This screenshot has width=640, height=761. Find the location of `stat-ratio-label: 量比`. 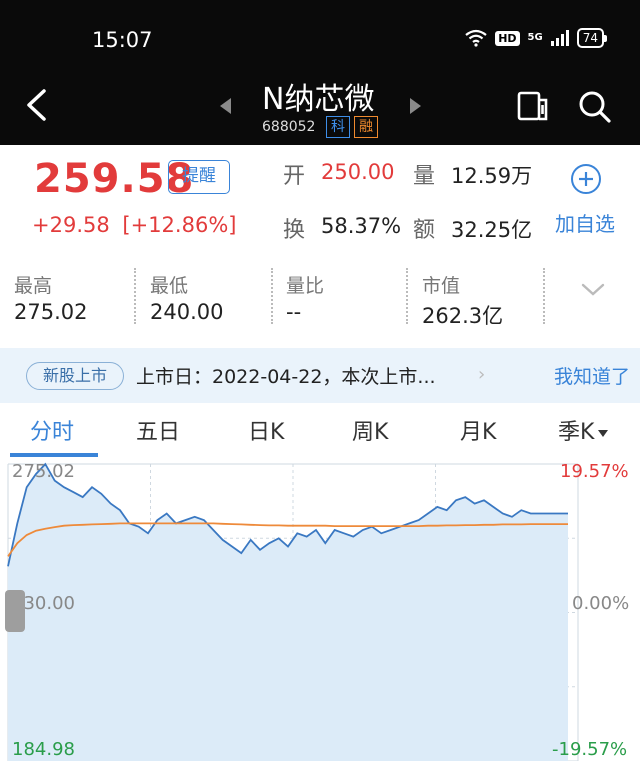

stat-ratio-label: 量比 is located at coordinates (305, 286).